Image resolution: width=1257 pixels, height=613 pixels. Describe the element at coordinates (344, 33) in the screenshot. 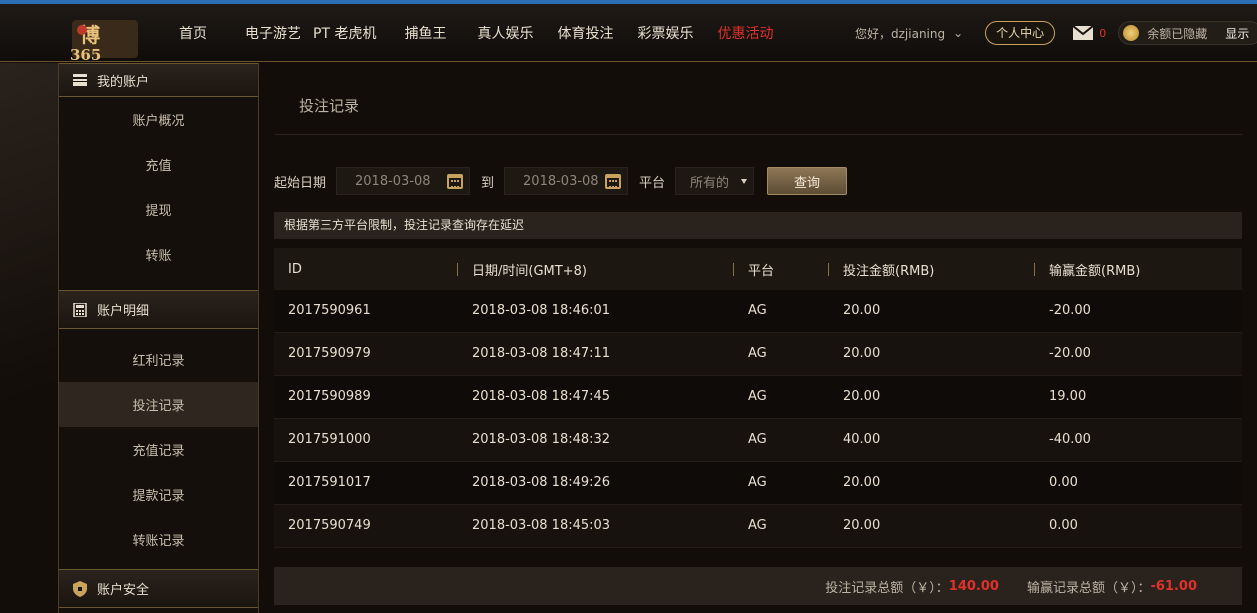

I see `nav-pt-slots: PT 老虎机` at that location.